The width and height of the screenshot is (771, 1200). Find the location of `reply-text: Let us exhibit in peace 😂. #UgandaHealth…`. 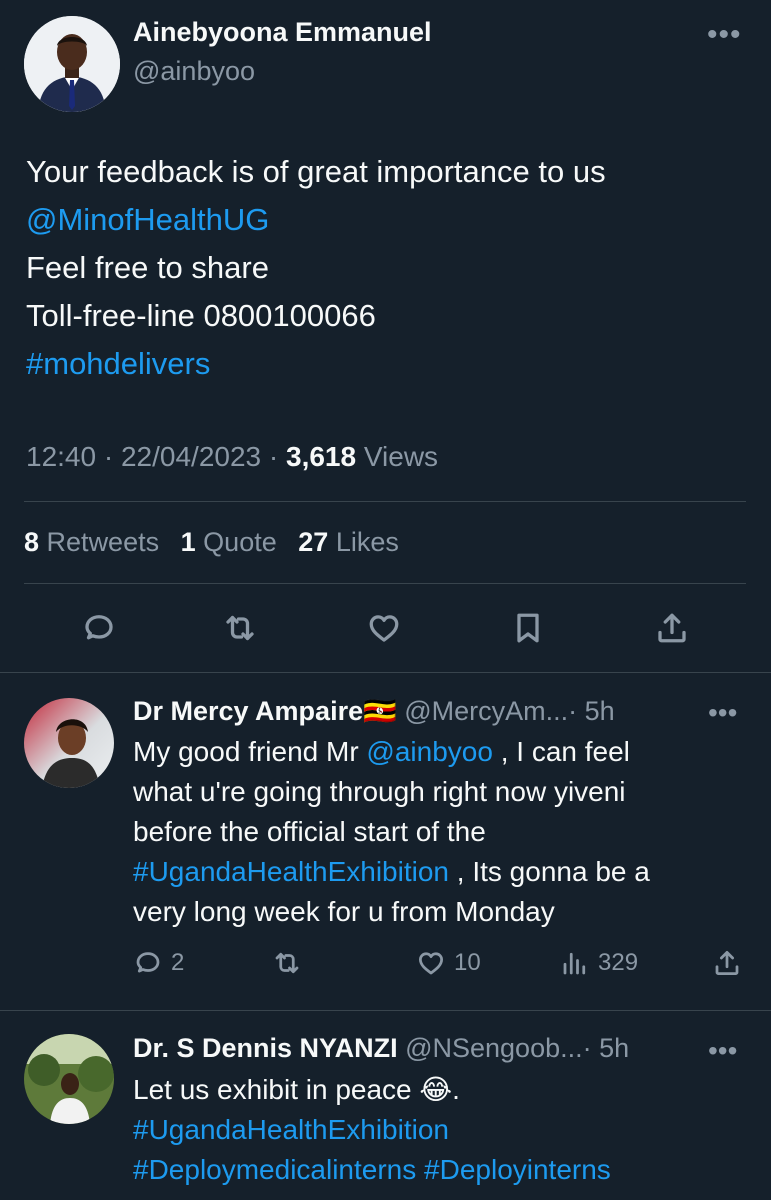

reply-text: Let us exhibit in peace 😂. #UgandaHealth… is located at coordinates (372, 1130).